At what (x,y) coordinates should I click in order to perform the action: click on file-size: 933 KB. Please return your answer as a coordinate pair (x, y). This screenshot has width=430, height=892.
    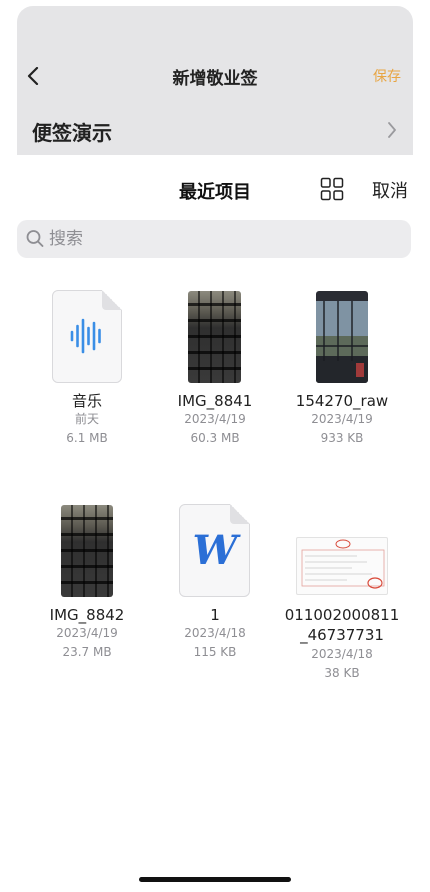
    Looking at the image, I should click on (342, 438).